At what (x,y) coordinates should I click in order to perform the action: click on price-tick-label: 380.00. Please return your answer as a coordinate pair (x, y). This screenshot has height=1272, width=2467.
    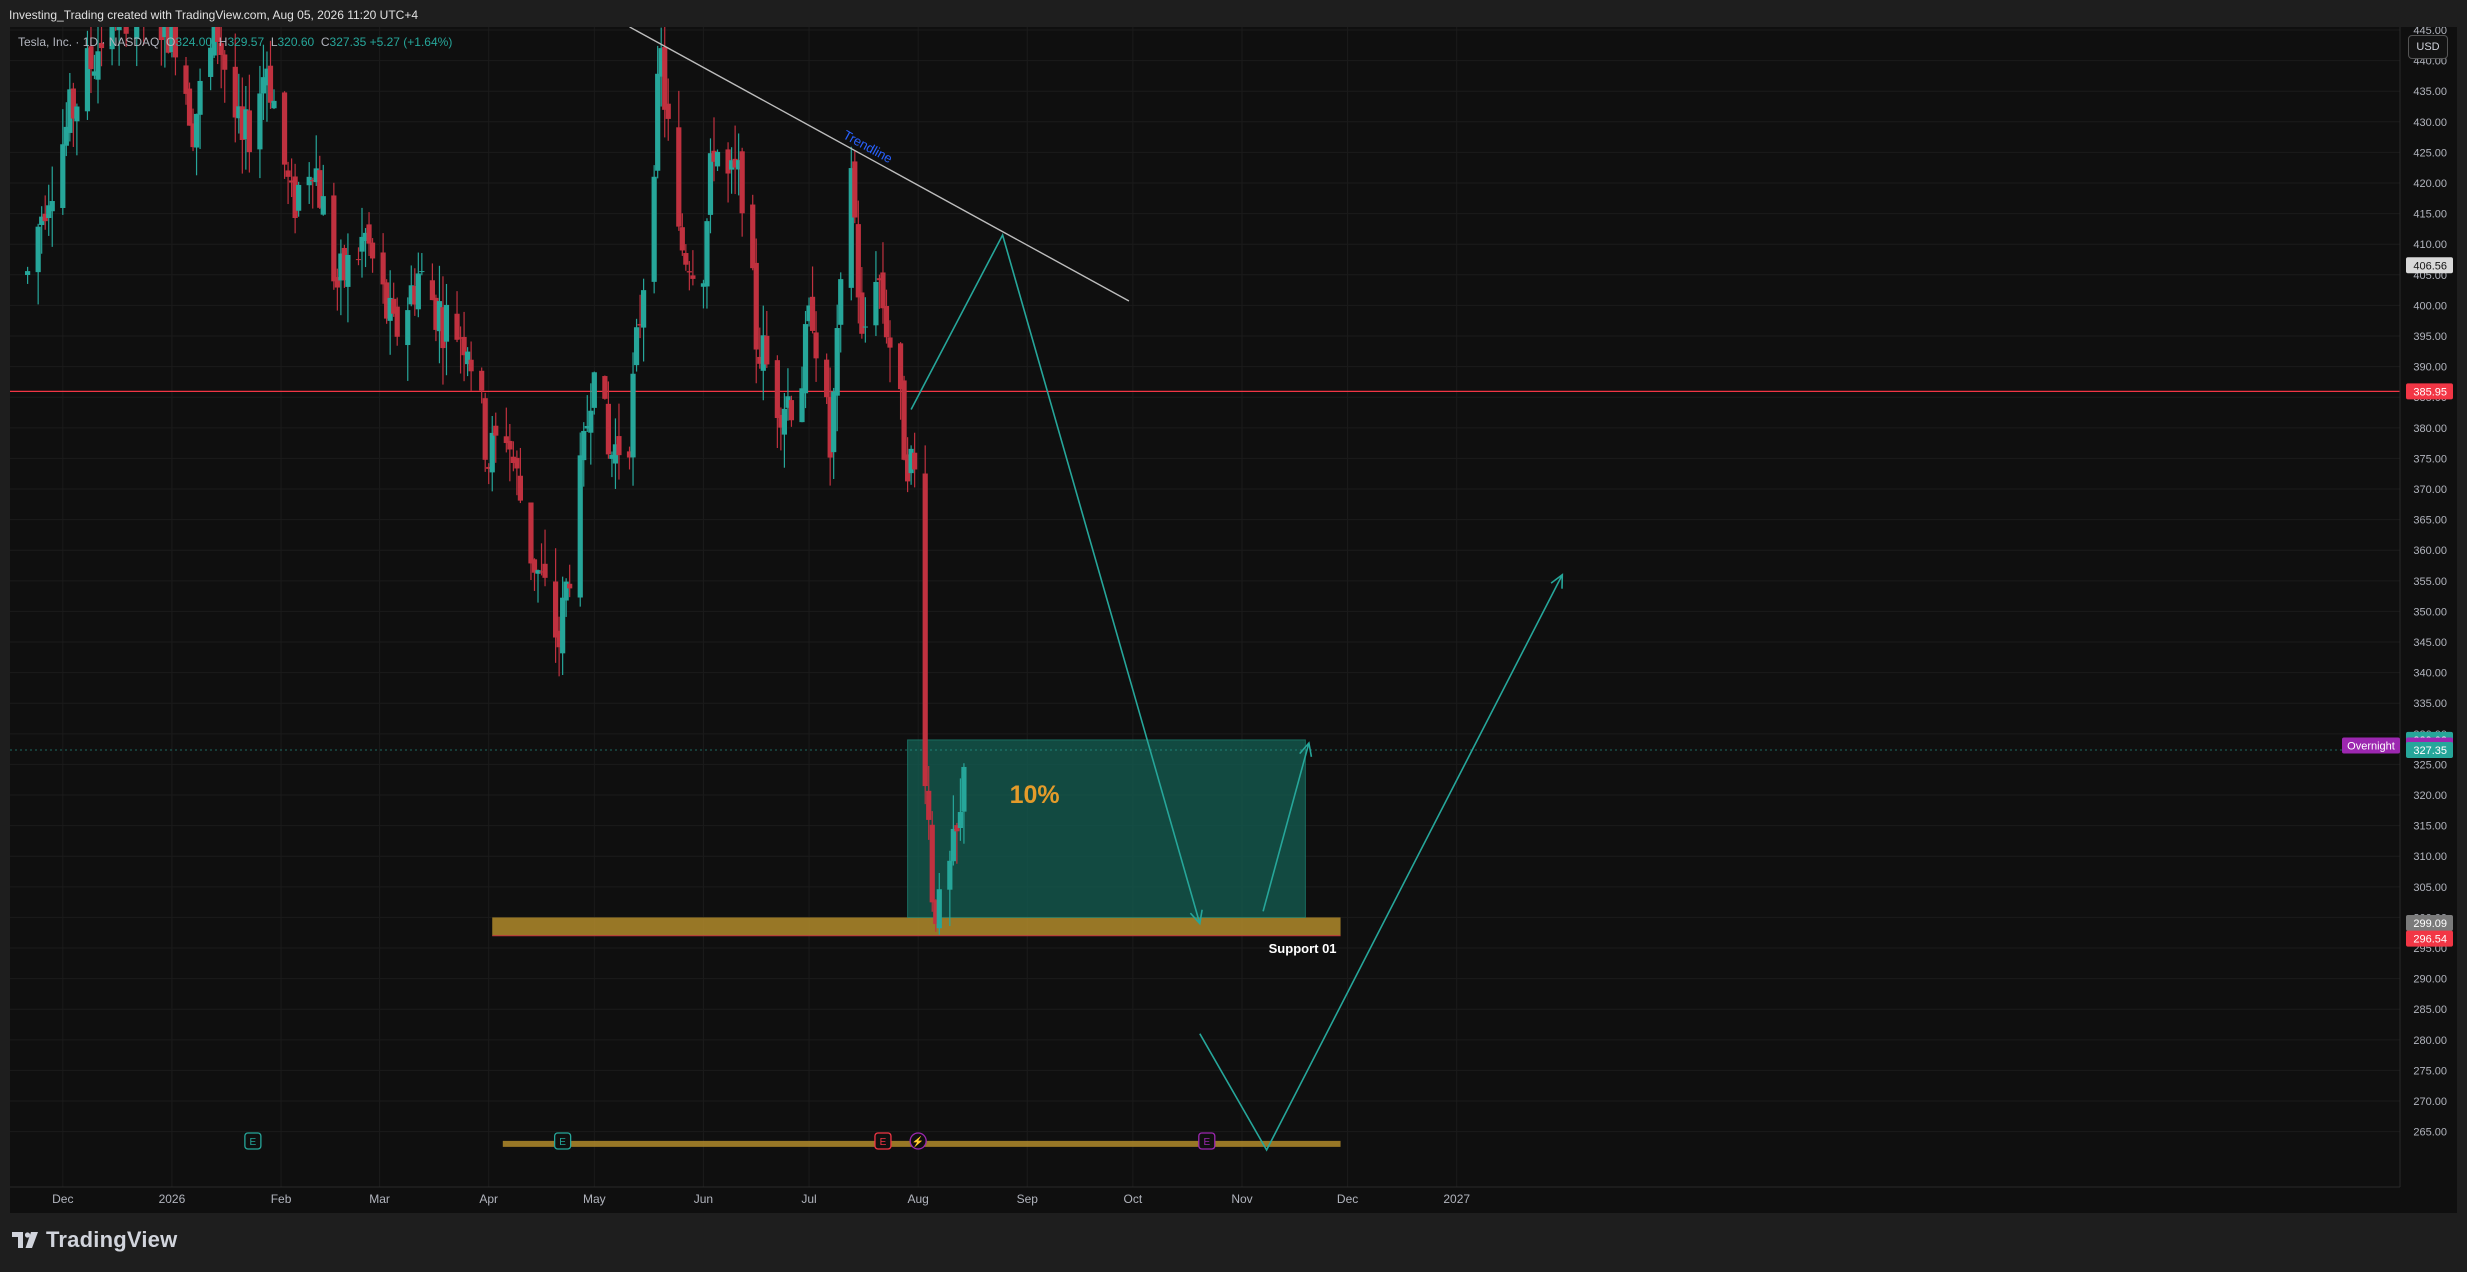
    Looking at the image, I should click on (2430, 429).